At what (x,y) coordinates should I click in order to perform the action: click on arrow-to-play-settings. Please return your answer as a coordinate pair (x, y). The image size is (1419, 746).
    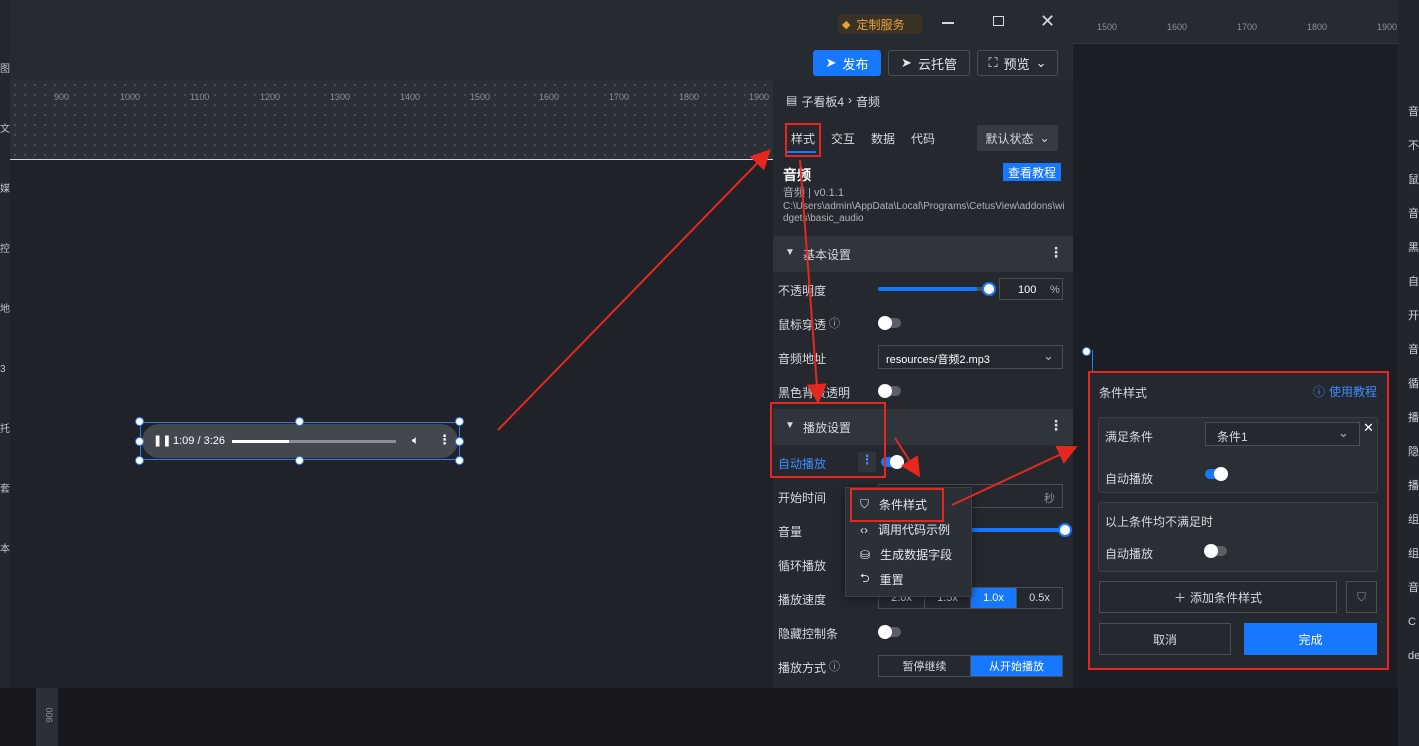
    Looking at the image, I should click on (813, 281).